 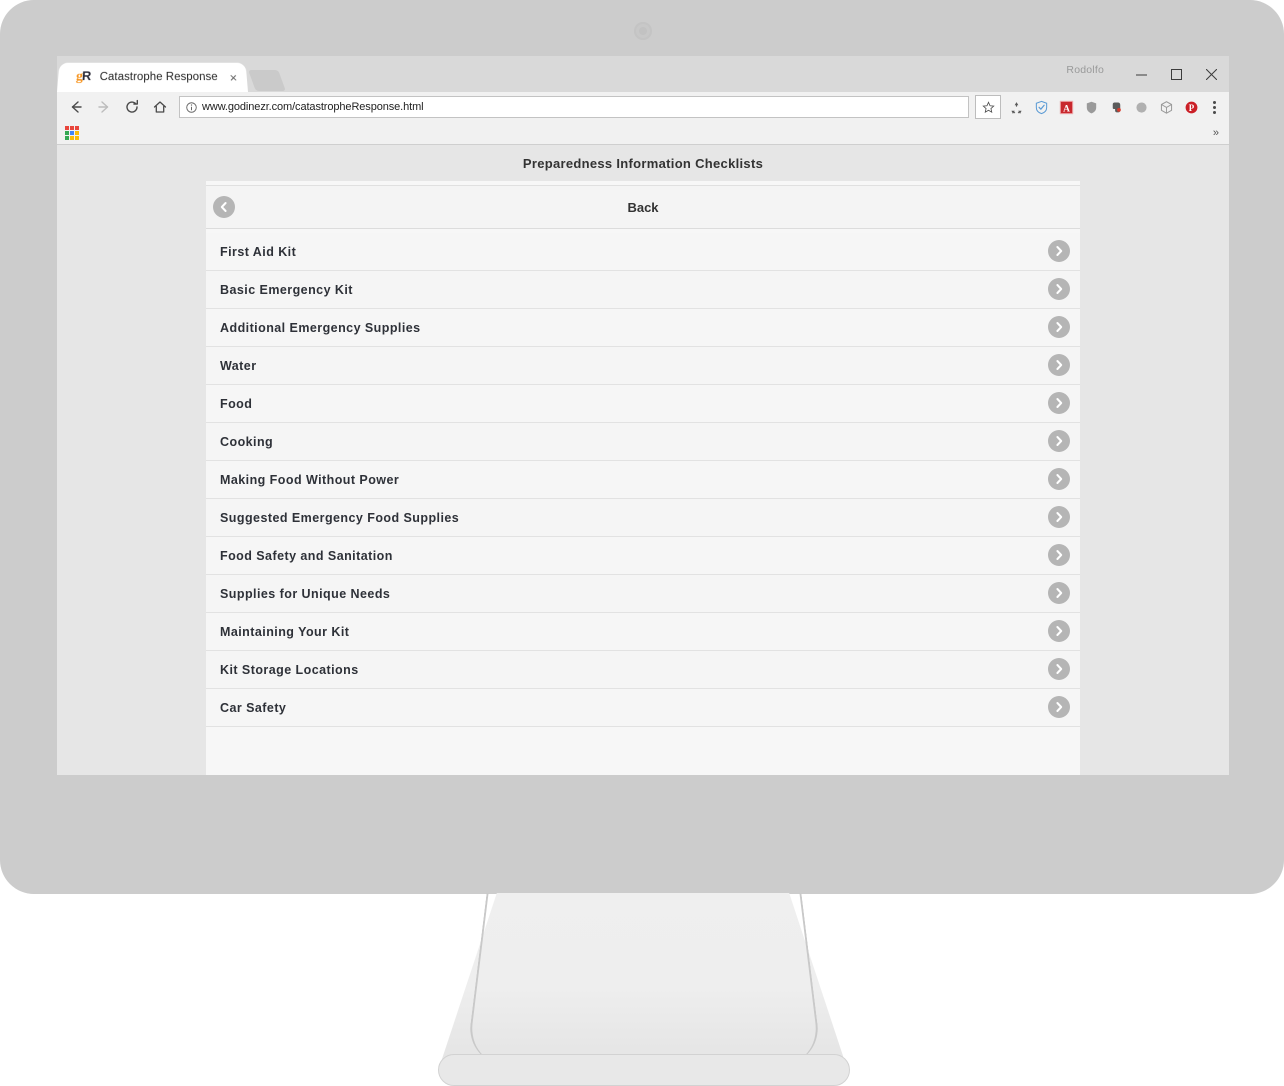 What do you see at coordinates (247, 441) in the screenshot?
I see `list-item-label: Cooking` at bounding box center [247, 441].